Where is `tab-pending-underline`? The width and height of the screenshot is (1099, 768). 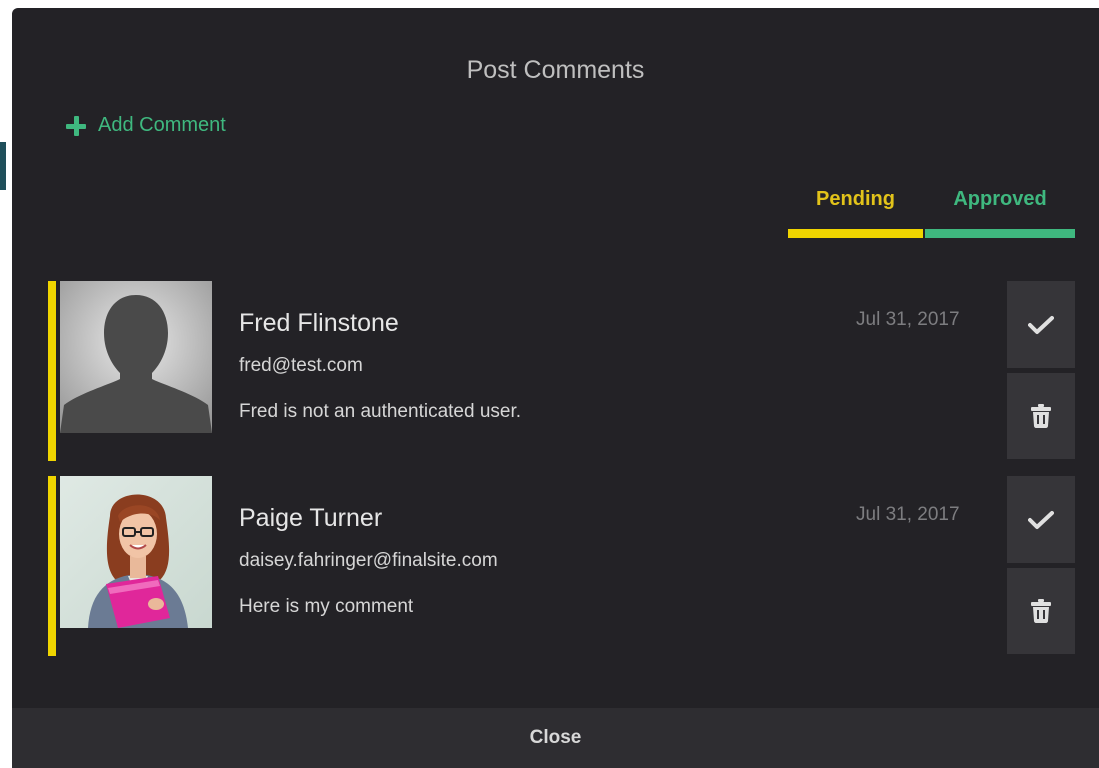
tab-pending-underline is located at coordinates (855, 233).